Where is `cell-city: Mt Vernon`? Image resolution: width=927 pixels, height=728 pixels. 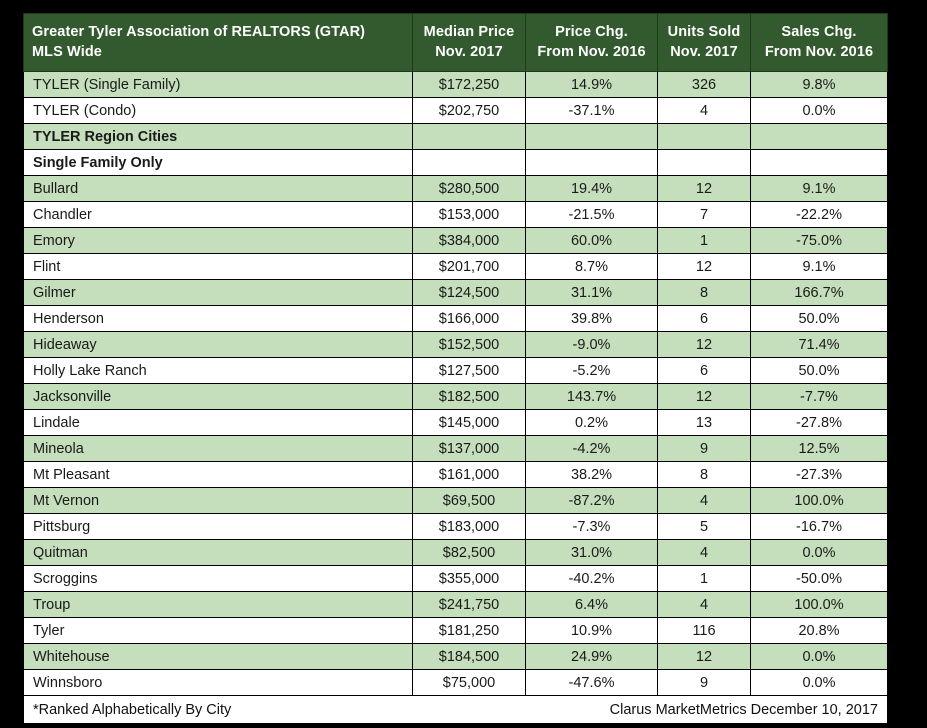 cell-city: Mt Vernon is located at coordinates (218, 500).